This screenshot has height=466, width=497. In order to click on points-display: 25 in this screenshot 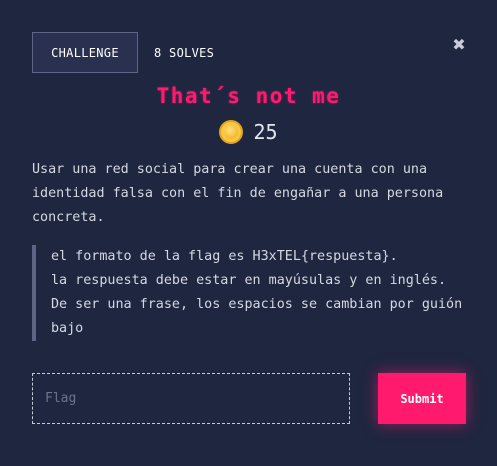, I will do `click(248, 132)`.